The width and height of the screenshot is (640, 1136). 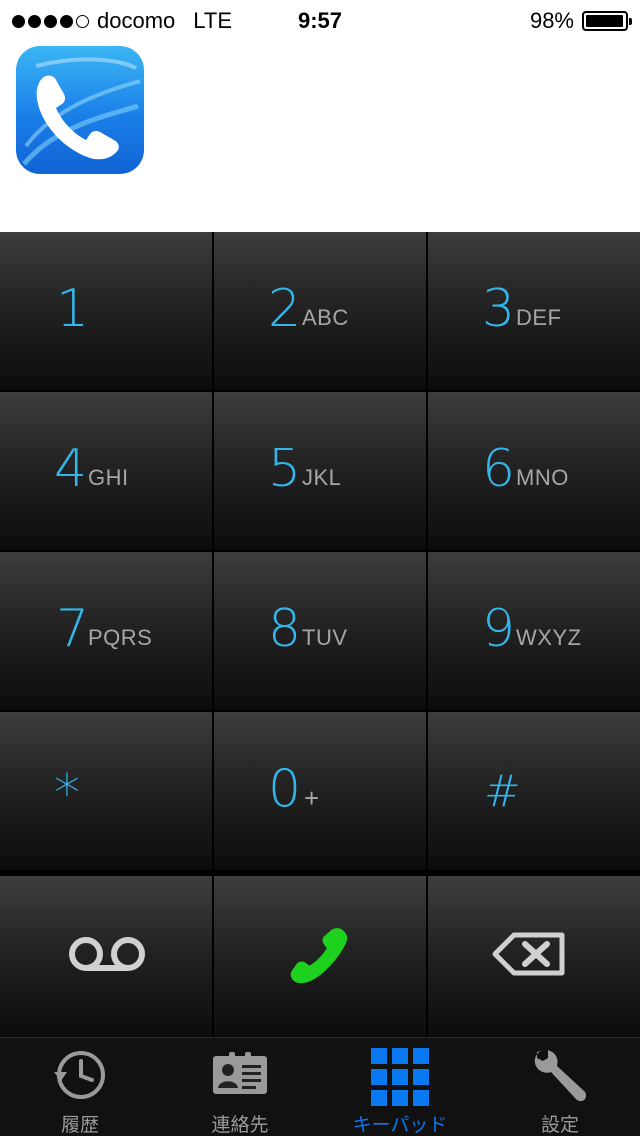 I want to click on voicemail-button, so click(x=106, y=956).